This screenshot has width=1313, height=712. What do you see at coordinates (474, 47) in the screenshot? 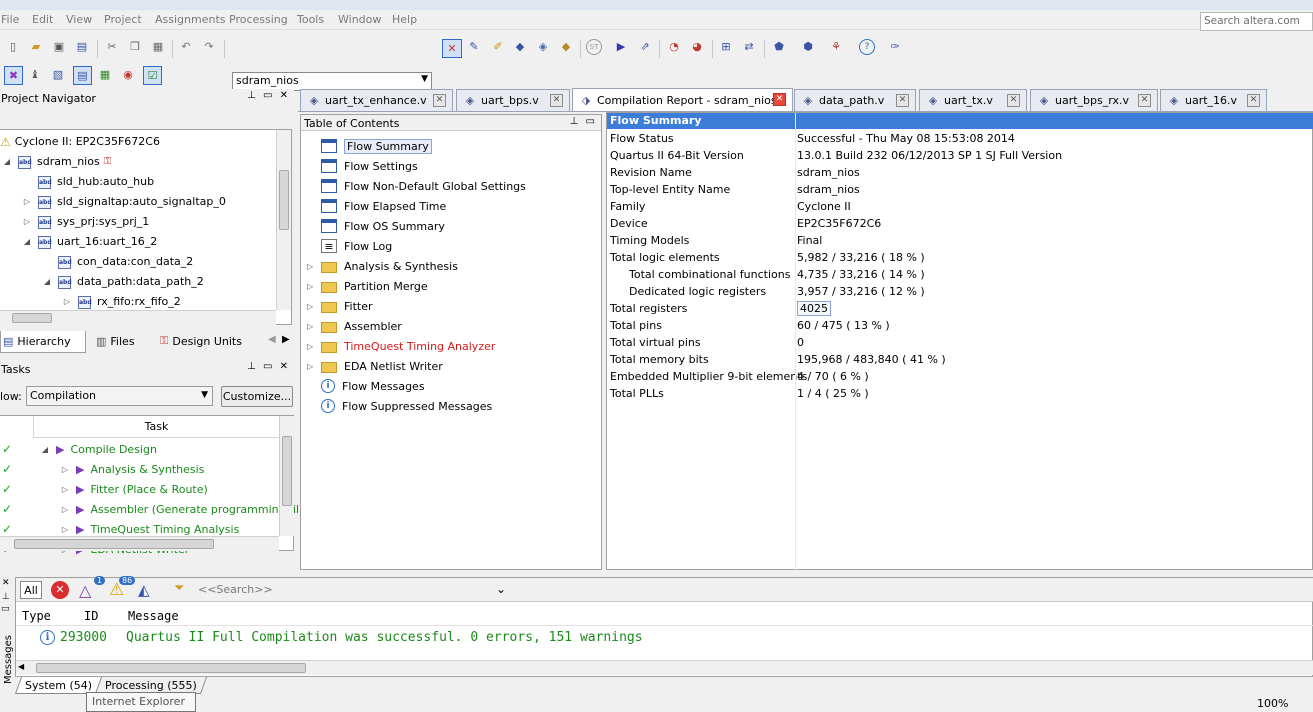
I see `pin-planner-icon: ✎` at bounding box center [474, 47].